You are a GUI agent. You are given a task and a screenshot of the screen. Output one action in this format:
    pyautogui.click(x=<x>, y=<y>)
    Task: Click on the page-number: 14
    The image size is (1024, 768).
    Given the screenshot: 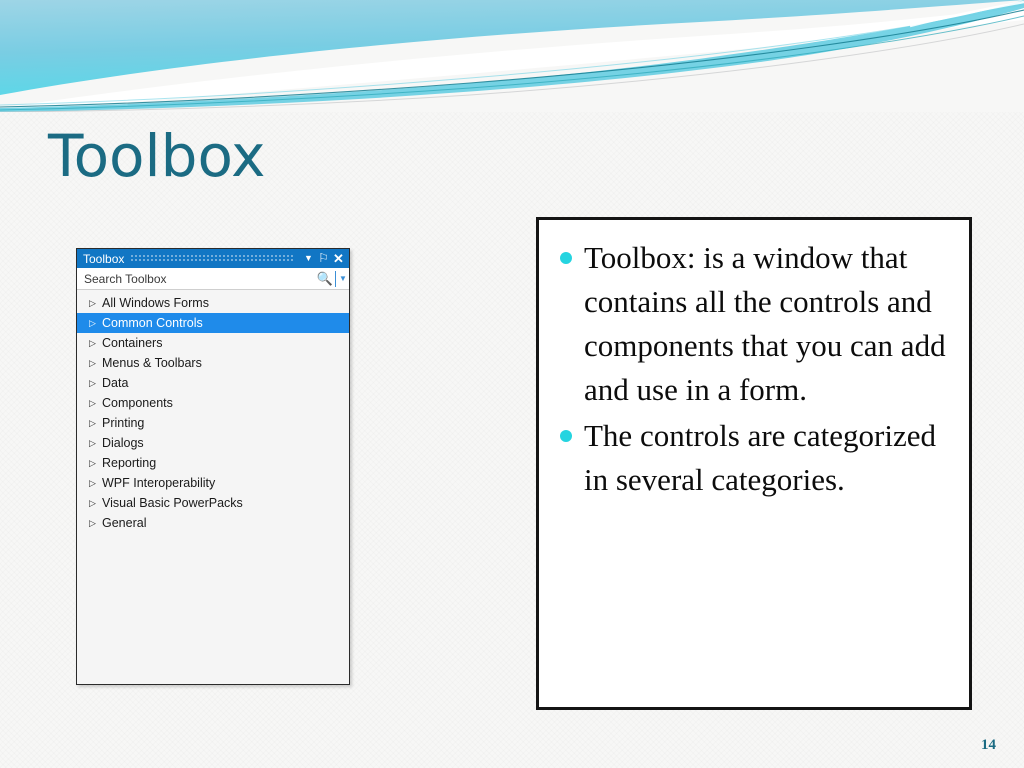 What is the action you would take?
    pyautogui.click(x=988, y=745)
    